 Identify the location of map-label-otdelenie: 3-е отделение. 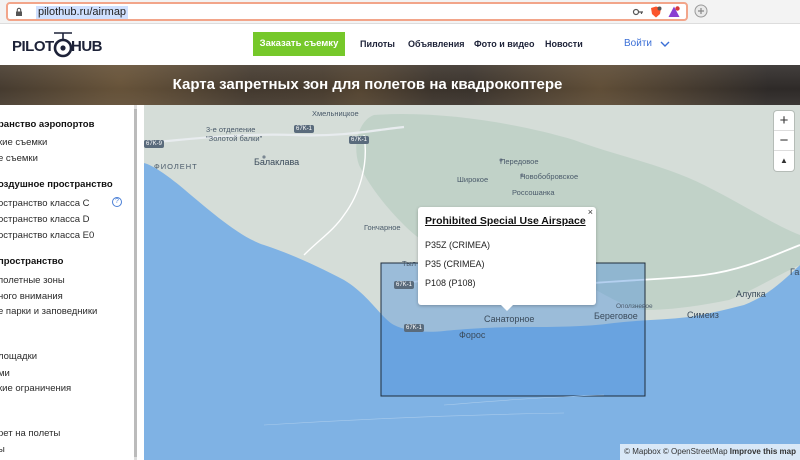
(231, 129).